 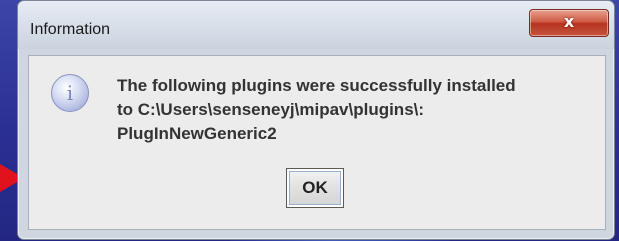 What do you see at coordinates (197, 133) in the screenshot?
I see `message-line: PlugInNewGeneric2` at bounding box center [197, 133].